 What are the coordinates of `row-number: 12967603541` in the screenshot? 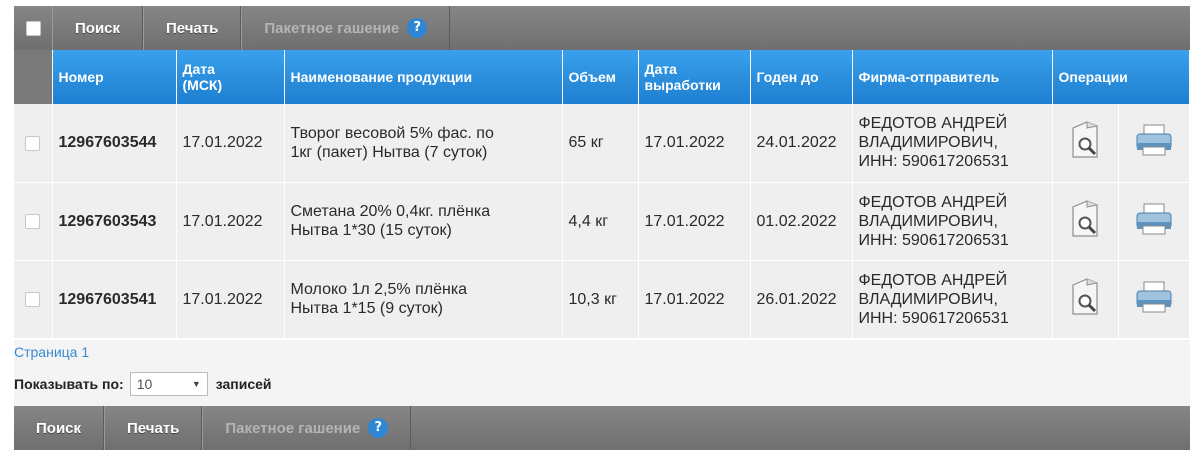 It's located at (114, 299).